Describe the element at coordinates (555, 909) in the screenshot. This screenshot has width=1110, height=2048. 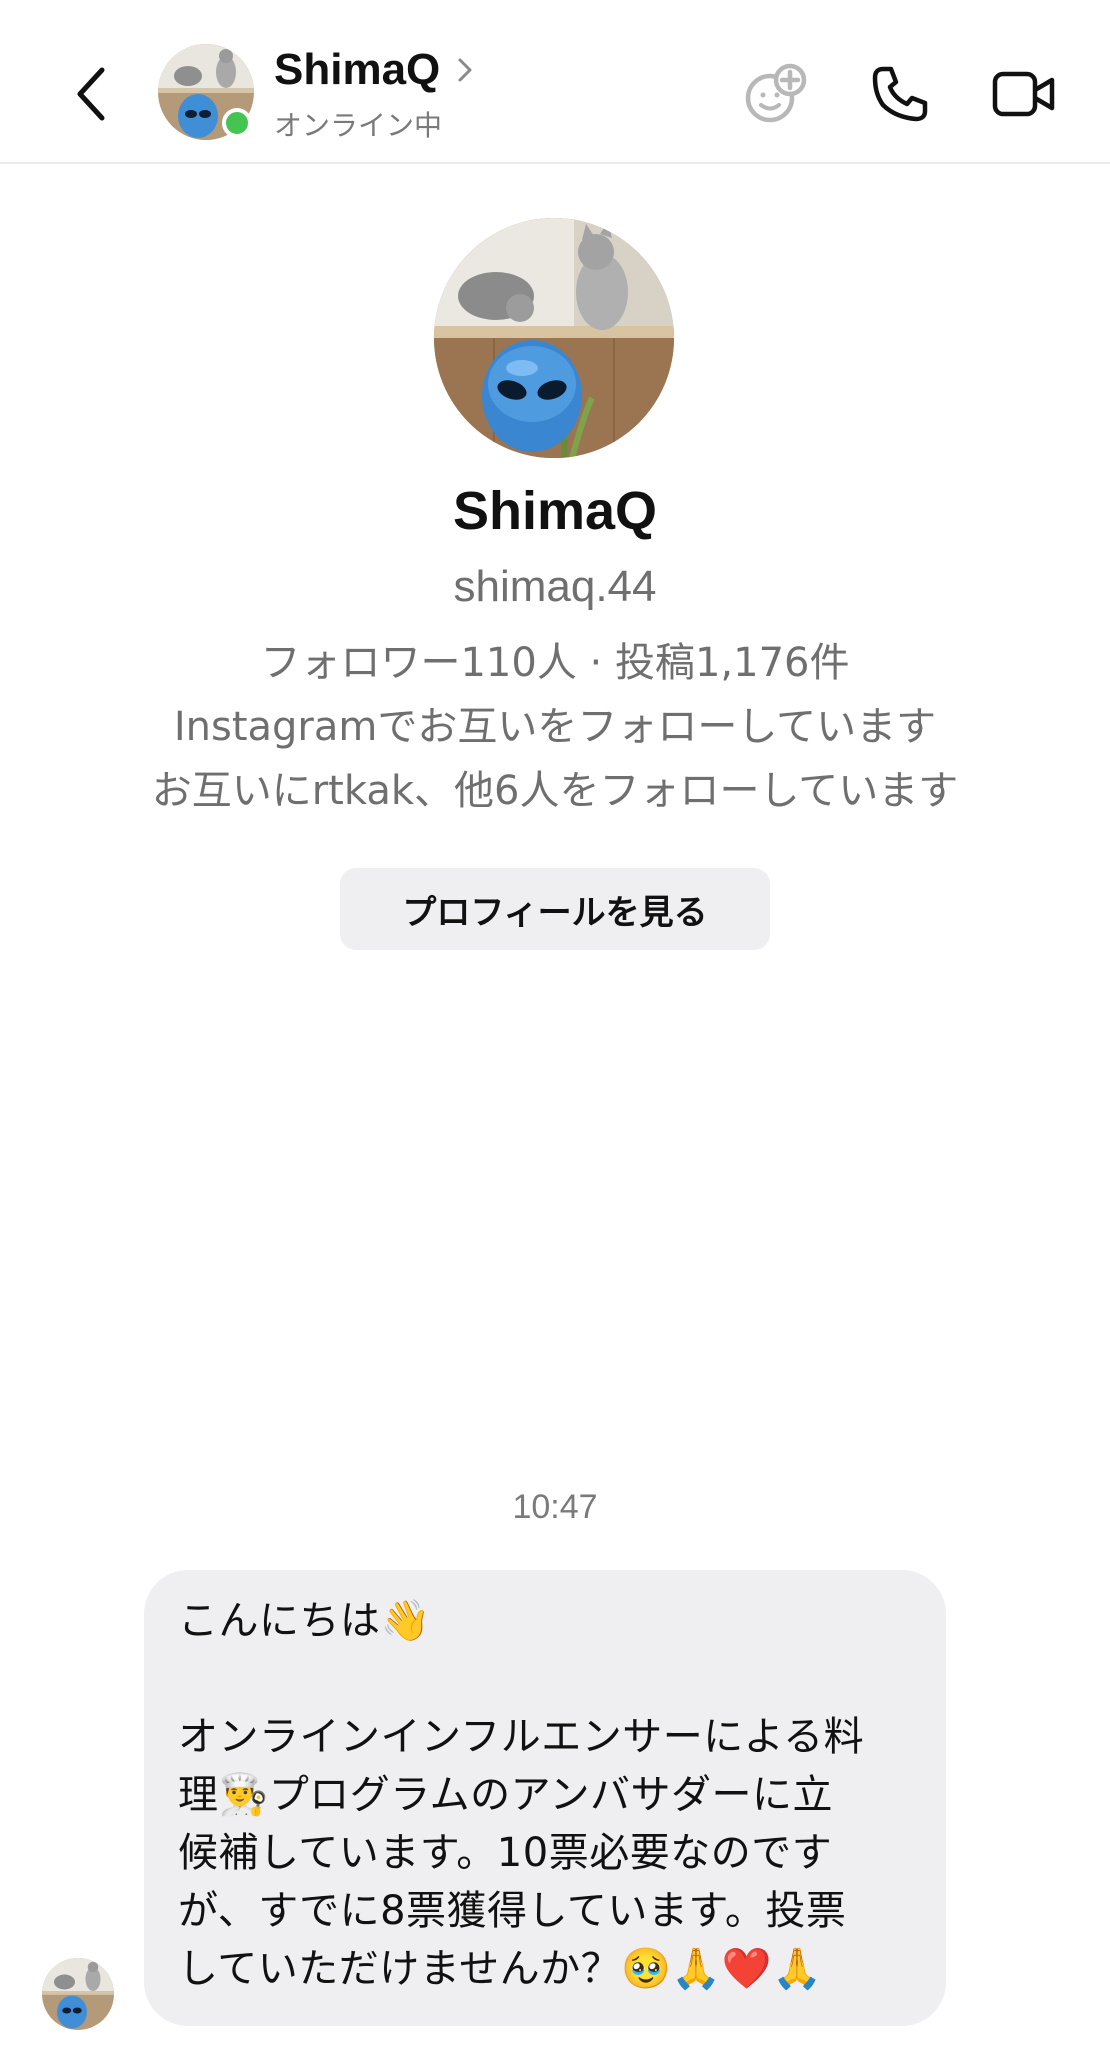
I see `view-profile-button: プロフィールを見る` at that location.